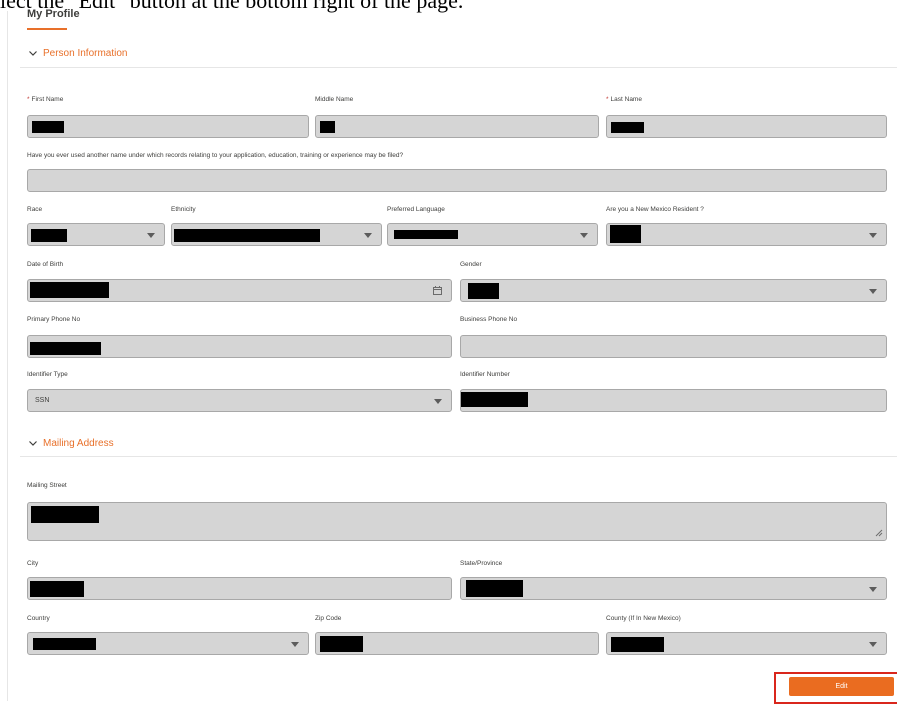  What do you see at coordinates (54, 319) in the screenshot?
I see `primary-phone-label: Primary Phone No` at bounding box center [54, 319].